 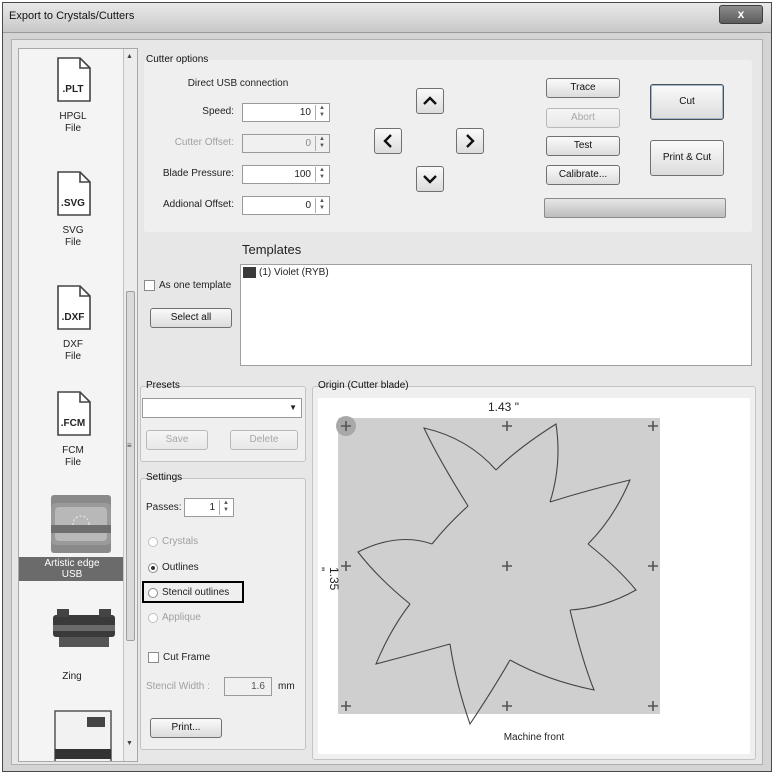 What do you see at coordinates (238, 83) in the screenshot?
I see `connection-label: Direct USB connection` at bounding box center [238, 83].